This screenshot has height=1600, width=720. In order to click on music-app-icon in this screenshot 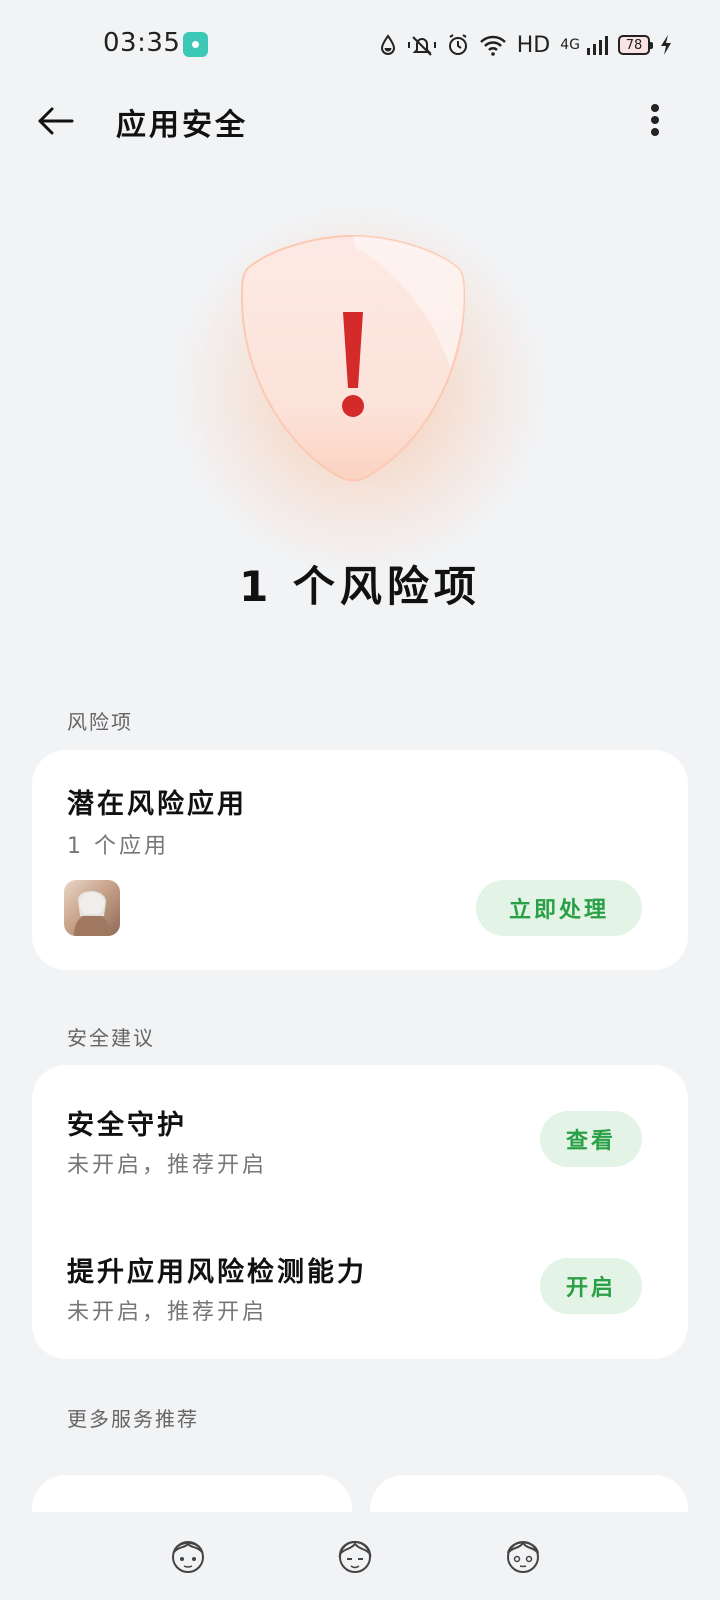, I will do `click(195, 44)`.